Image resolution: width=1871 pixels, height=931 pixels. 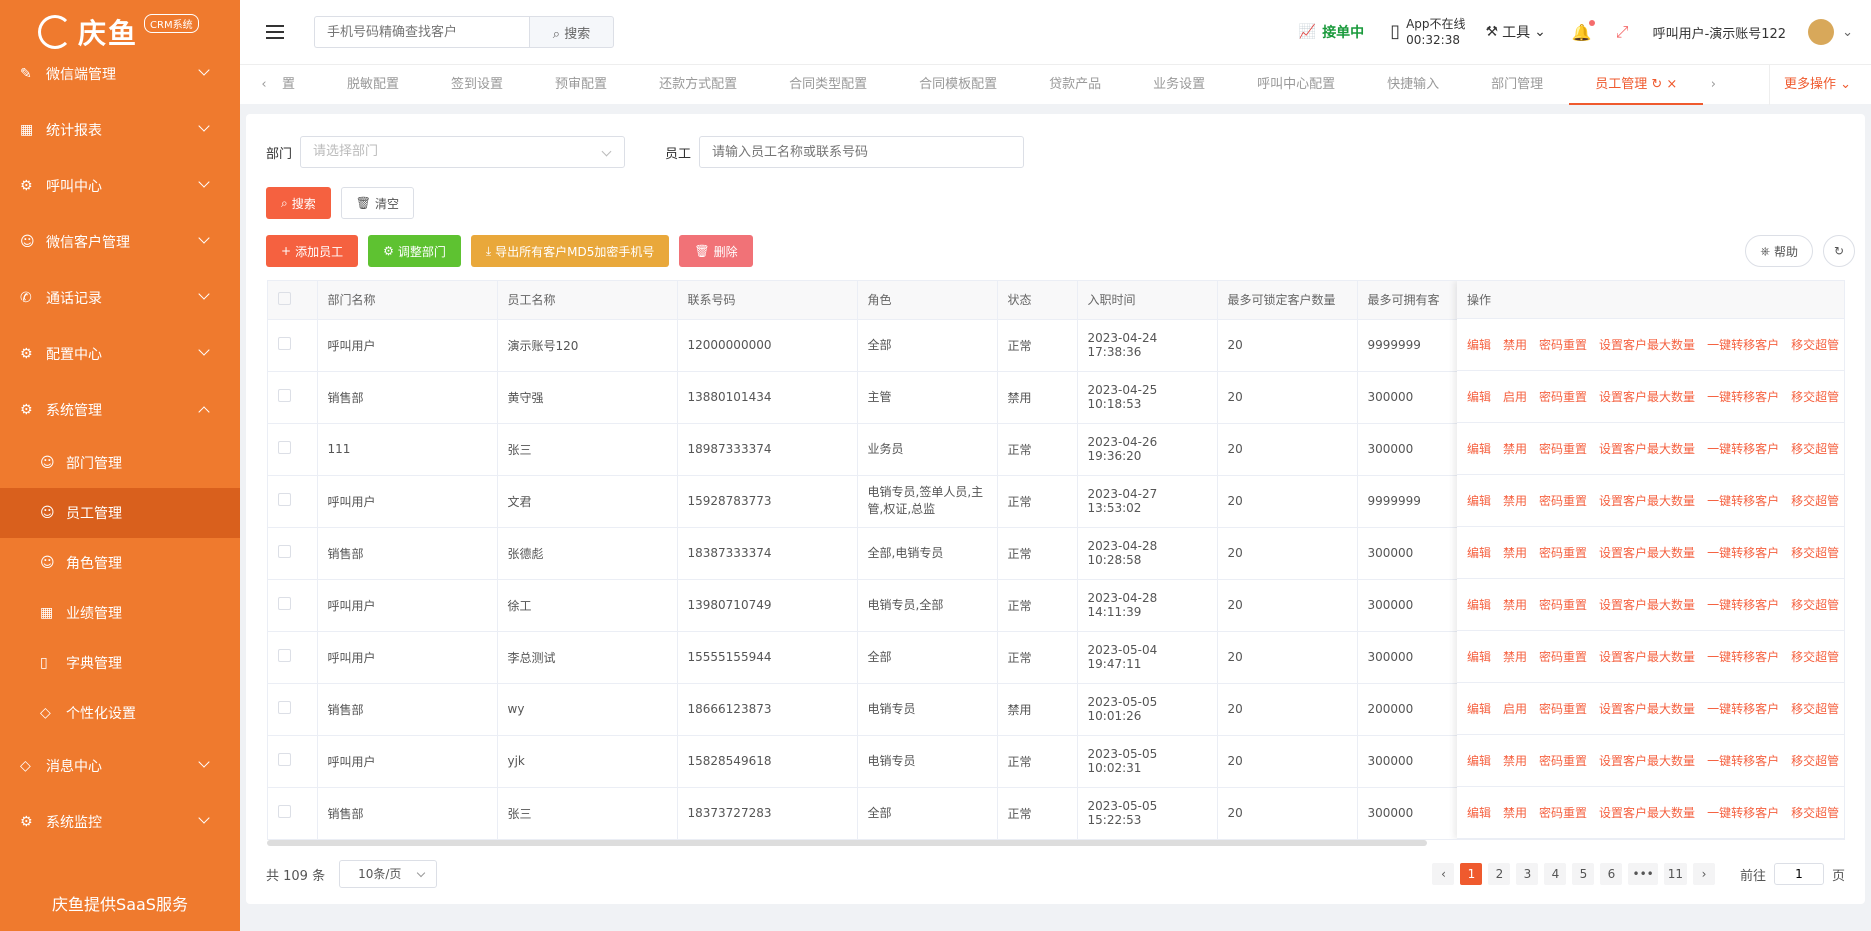 What do you see at coordinates (1331, 32) in the screenshot?
I see `accept-orders-toggle: 📈 接单中` at bounding box center [1331, 32].